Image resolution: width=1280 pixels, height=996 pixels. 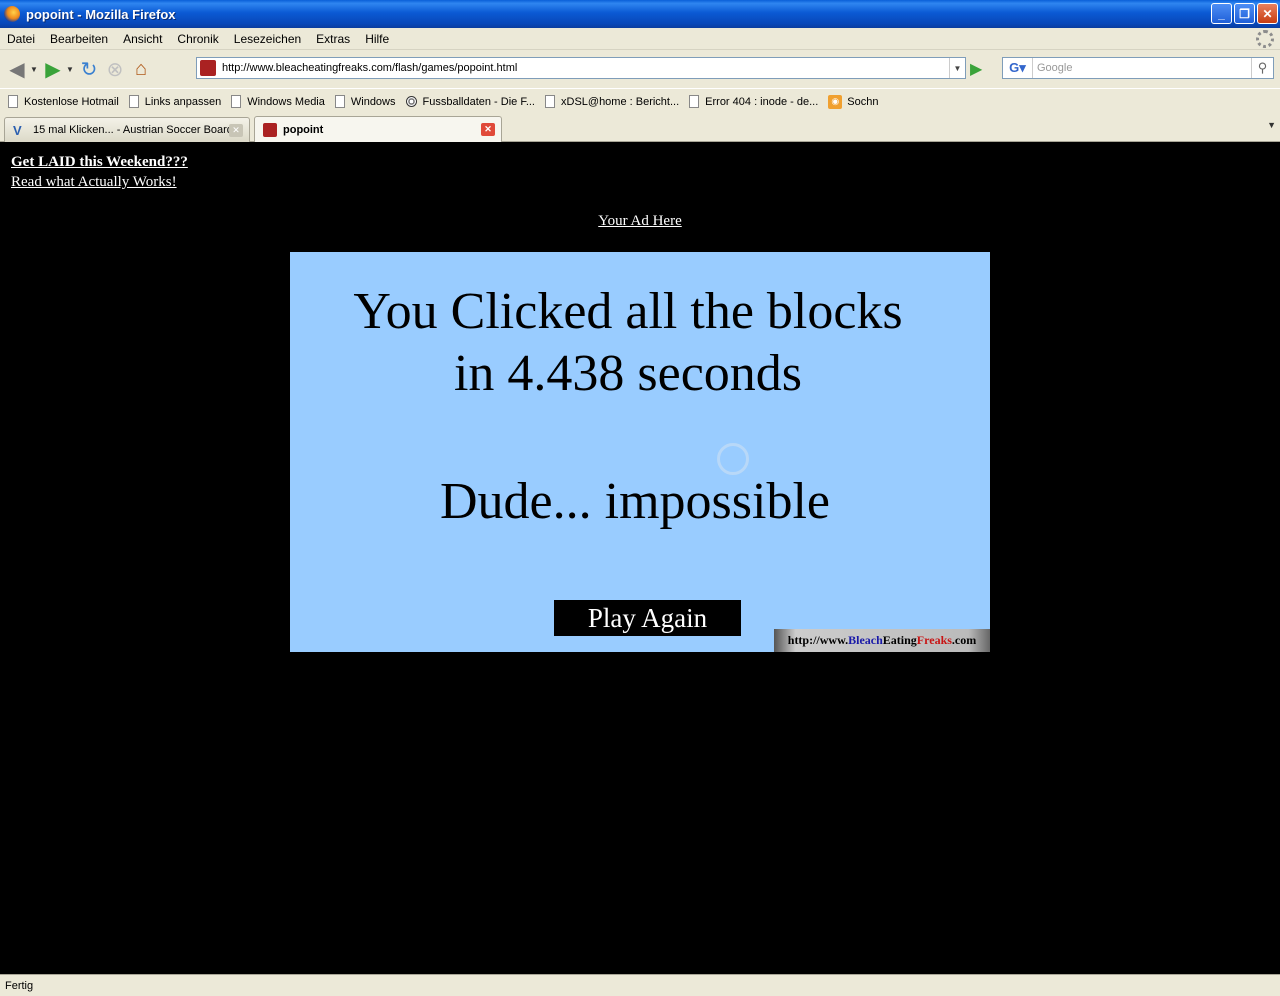 I want to click on bookmark-label: Sochn, so click(x=863, y=101).